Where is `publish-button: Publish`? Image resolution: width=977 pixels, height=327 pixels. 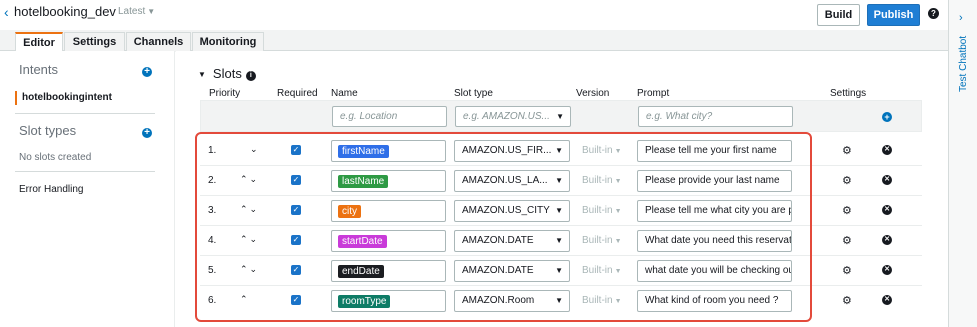 publish-button: Publish is located at coordinates (893, 15).